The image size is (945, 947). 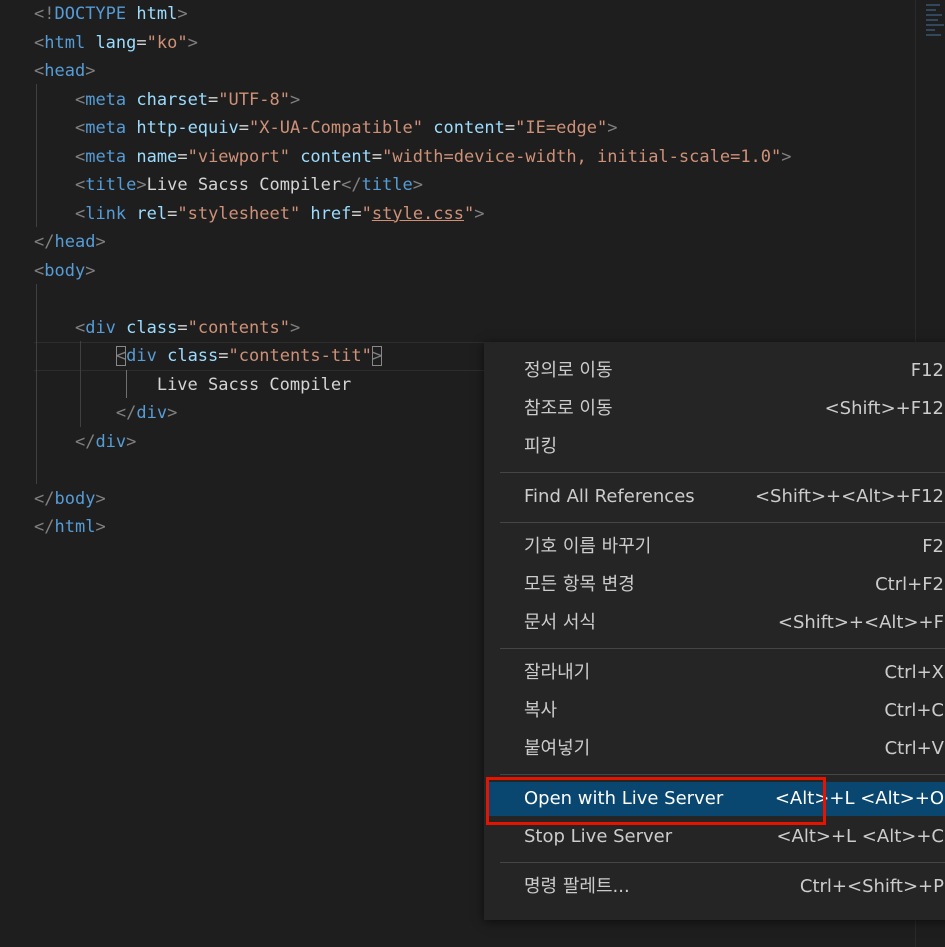 I want to click on menu-item-label: 모든 항목 변경, so click(x=579, y=584).